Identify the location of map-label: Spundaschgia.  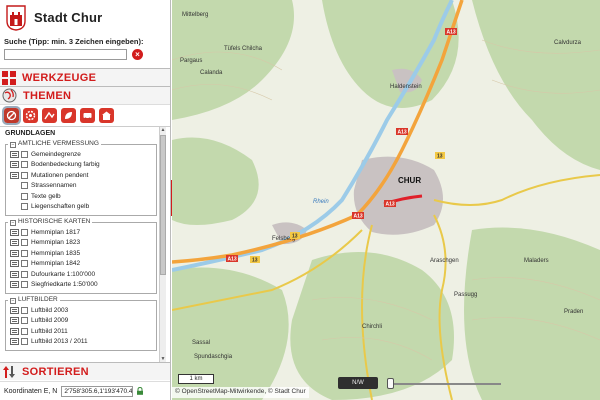
(213, 357).